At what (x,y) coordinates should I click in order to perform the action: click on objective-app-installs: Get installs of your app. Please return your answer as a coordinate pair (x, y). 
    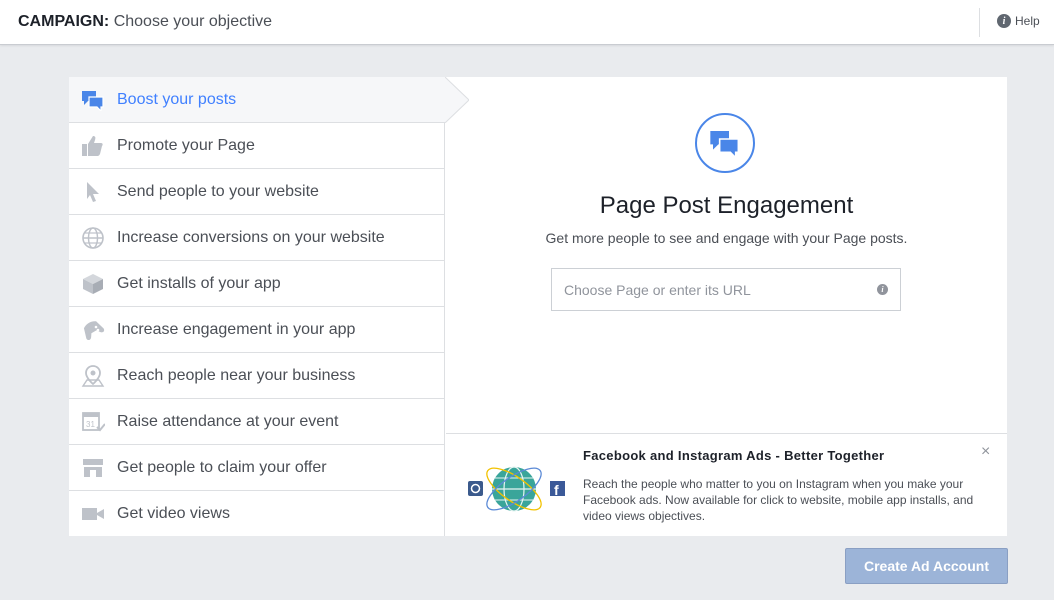
    Looking at the image, I should click on (257, 284).